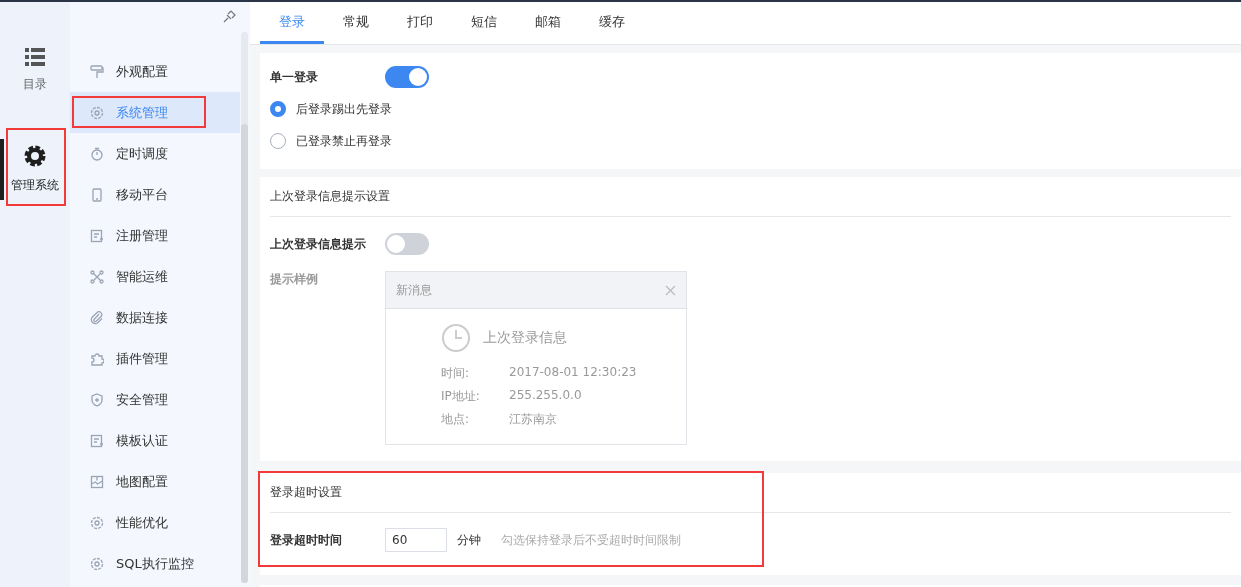  Describe the element at coordinates (155, 317) in the screenshot. I see `sidebar-item: 数据连接` at that location.